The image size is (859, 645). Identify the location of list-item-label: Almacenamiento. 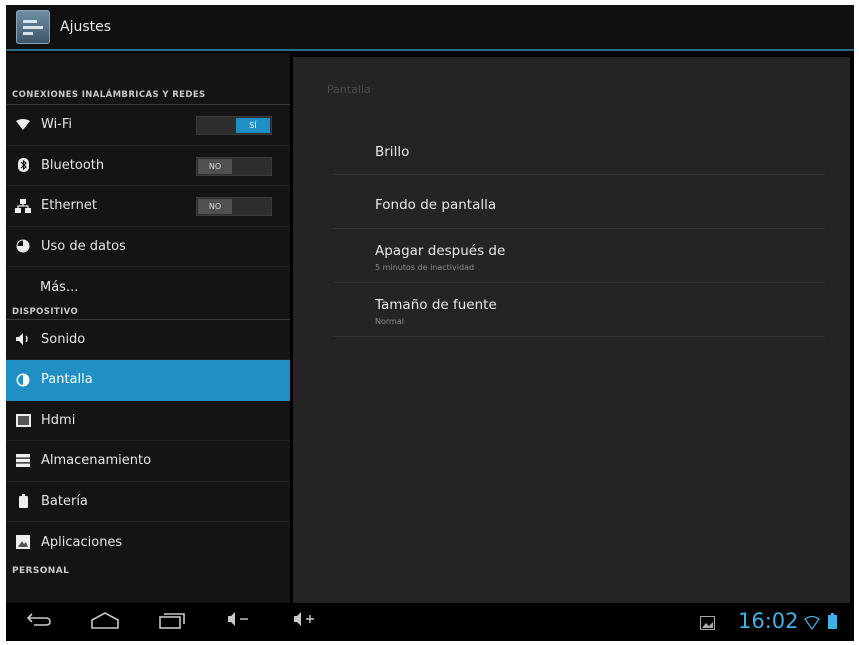
(96, 461).